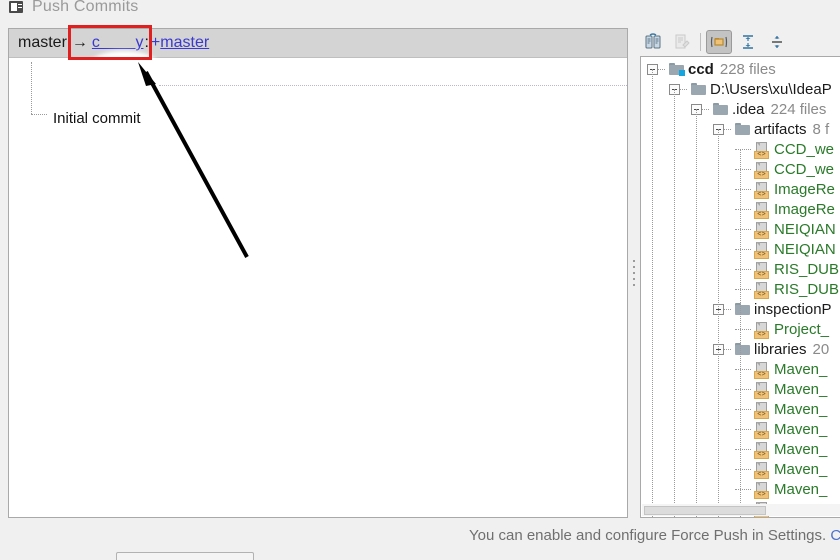  I want to click on files-toolbar, so click(736, 42).